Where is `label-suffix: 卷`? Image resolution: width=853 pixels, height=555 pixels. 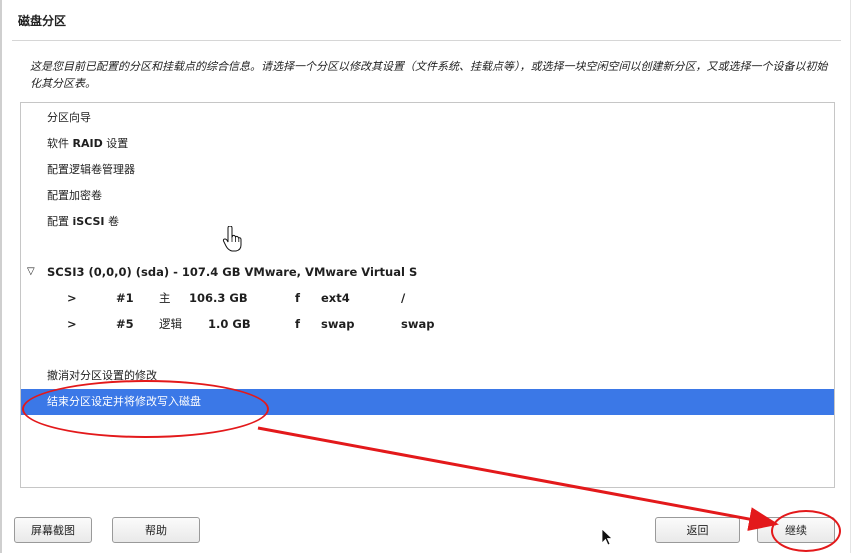 label-suffix: 卷 is located at coordinates (111, 221).